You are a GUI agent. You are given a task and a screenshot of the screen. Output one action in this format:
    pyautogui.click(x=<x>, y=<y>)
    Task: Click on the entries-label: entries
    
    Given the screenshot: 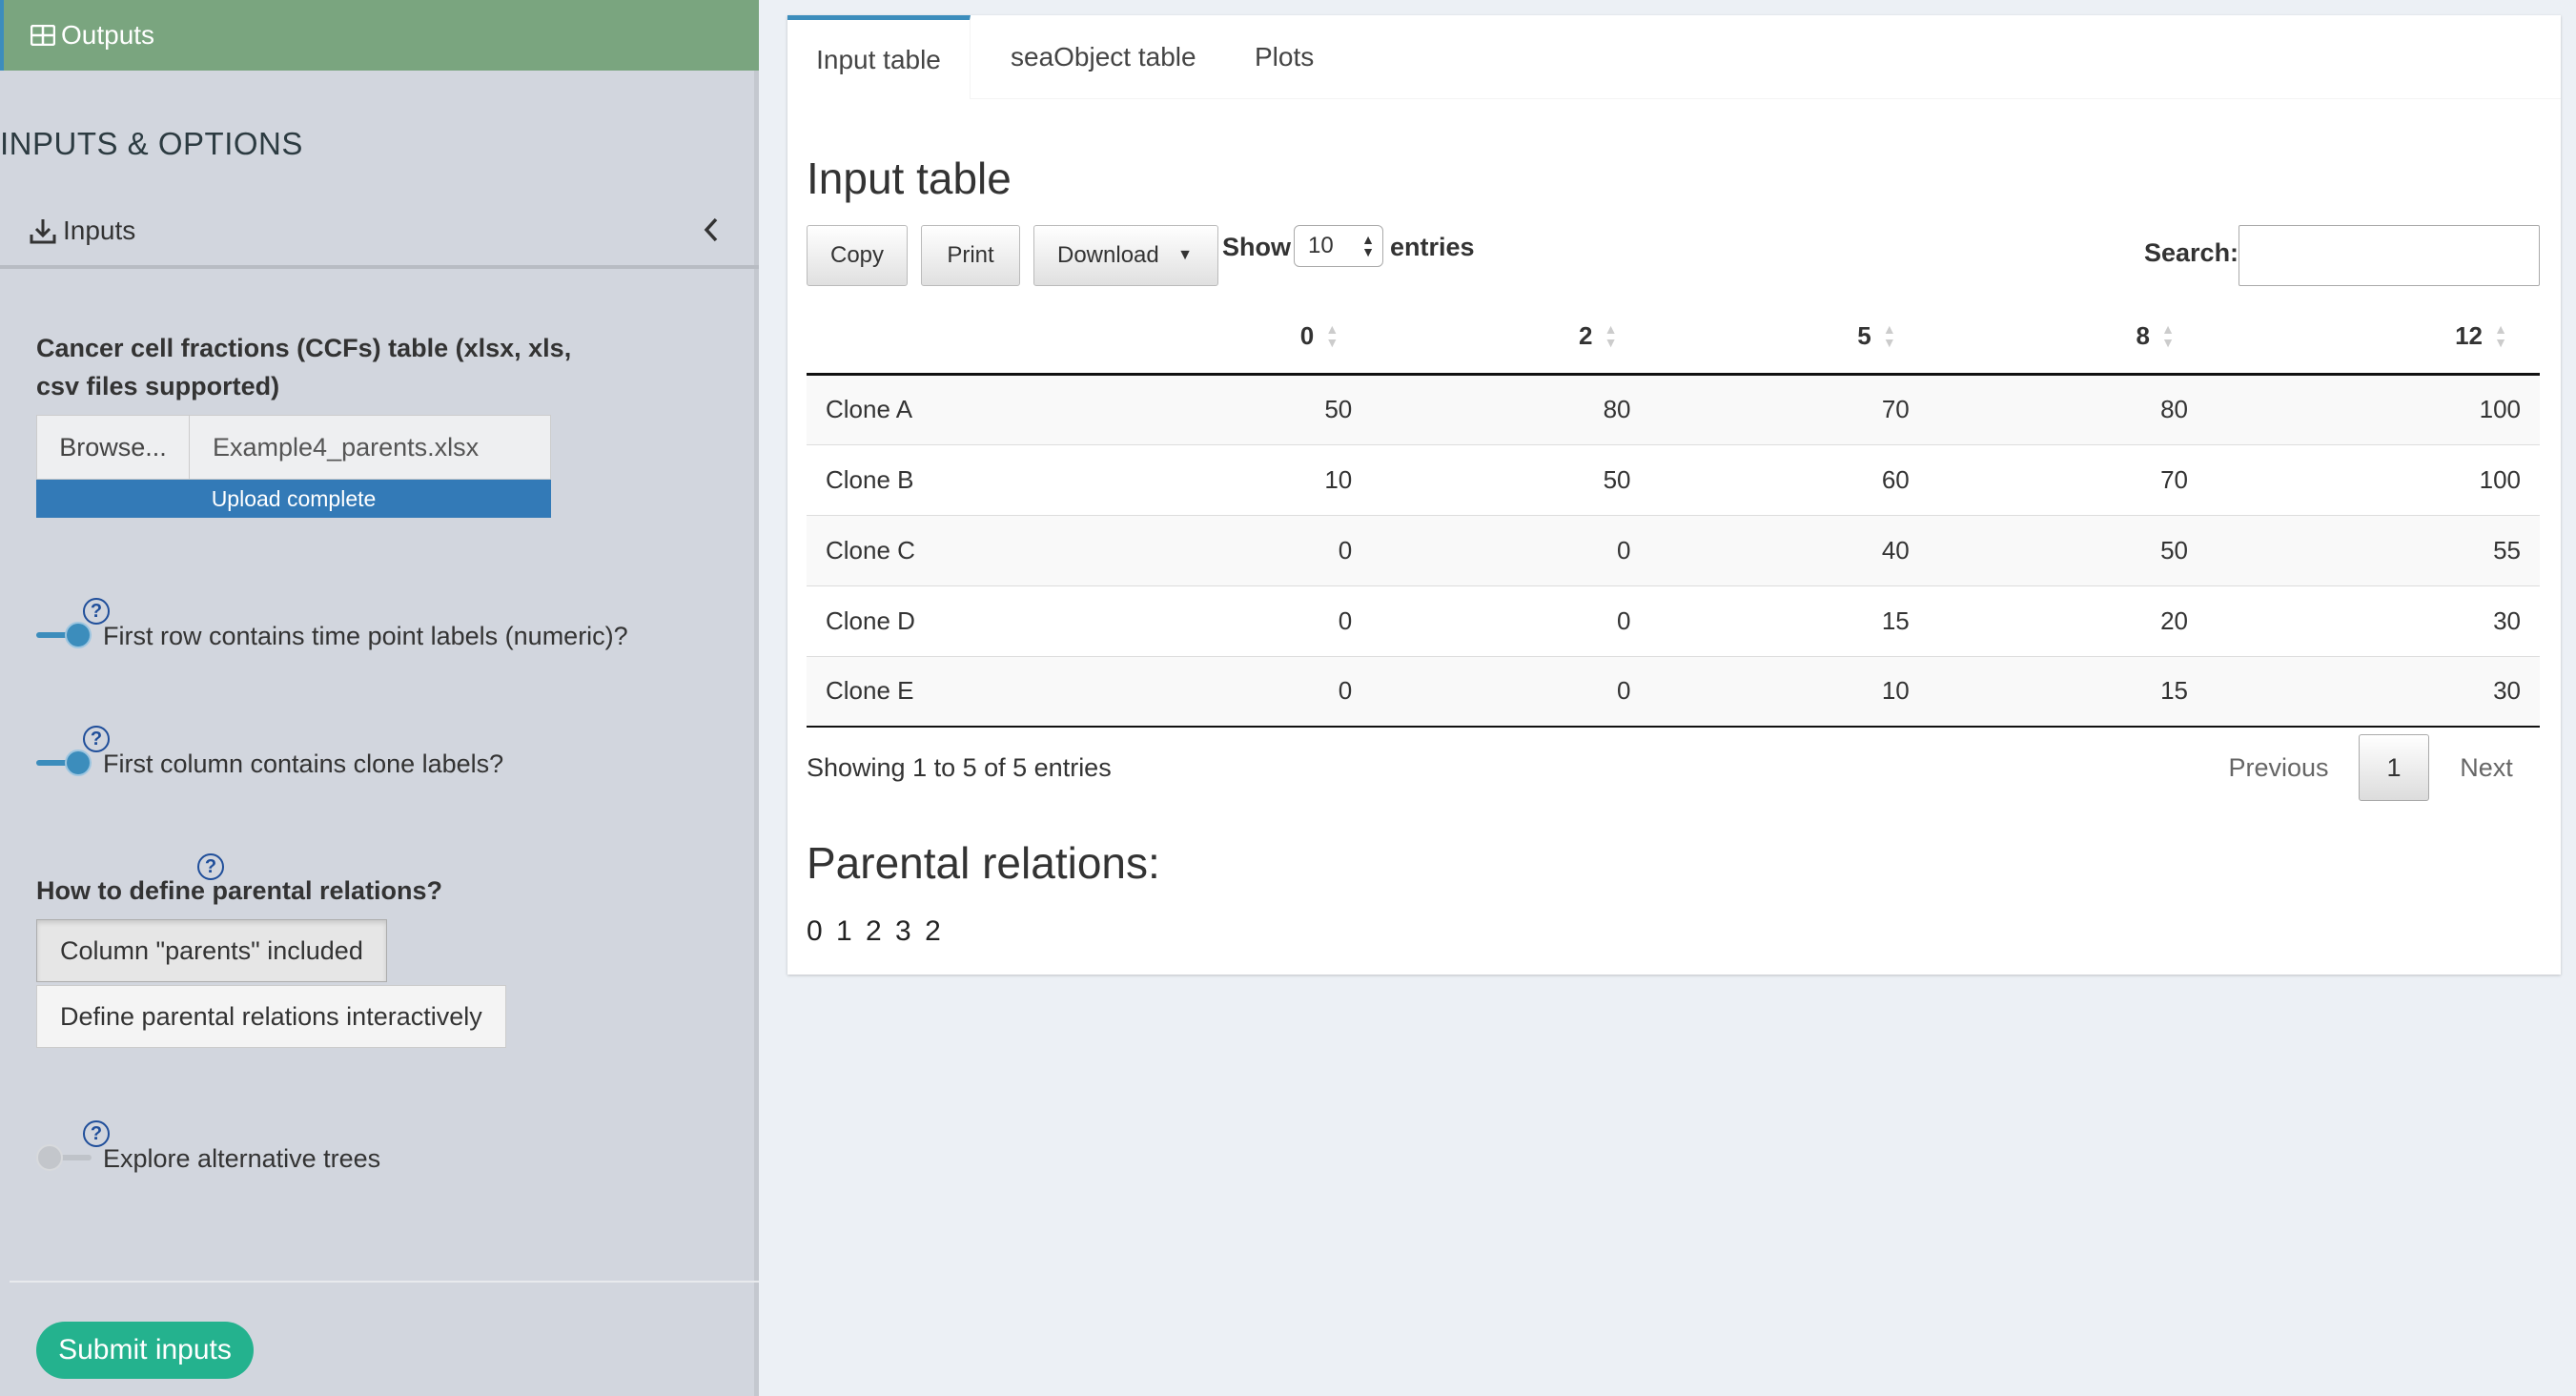 What is the action you would take?
    pyautogui.click(x=1432, y=247)
    